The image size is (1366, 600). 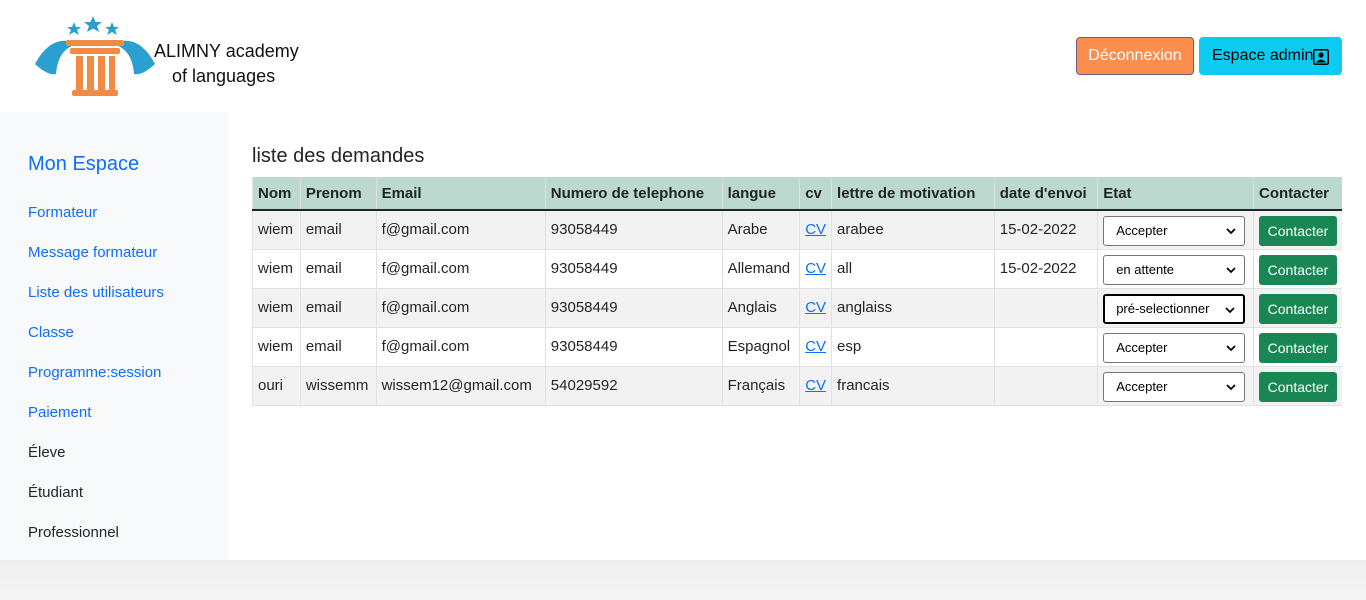 What do you see at coordinates (338, 194) in the screenshot?
I see `col-prenom: Prenom` at bounding box center [338, 194].